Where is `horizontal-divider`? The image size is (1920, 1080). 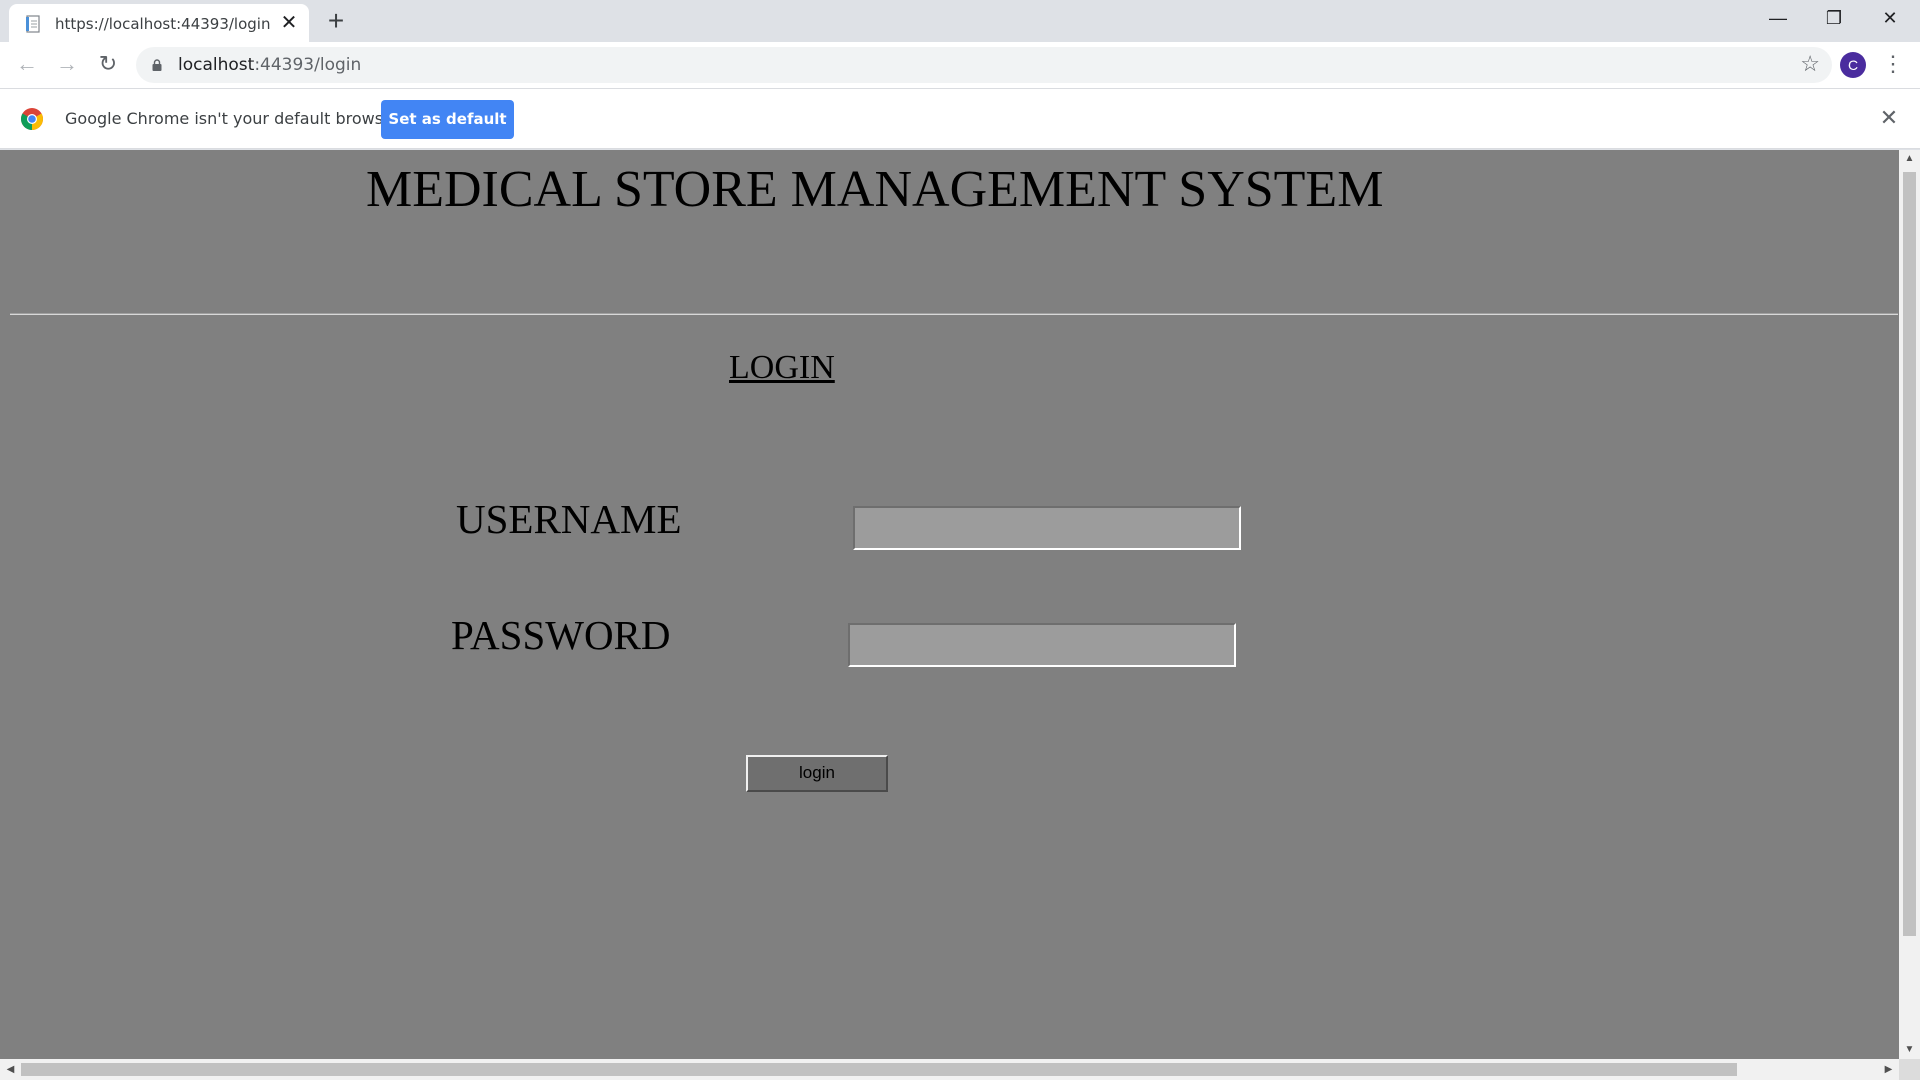
horizontal-divider is located at coordinates (954, 314).